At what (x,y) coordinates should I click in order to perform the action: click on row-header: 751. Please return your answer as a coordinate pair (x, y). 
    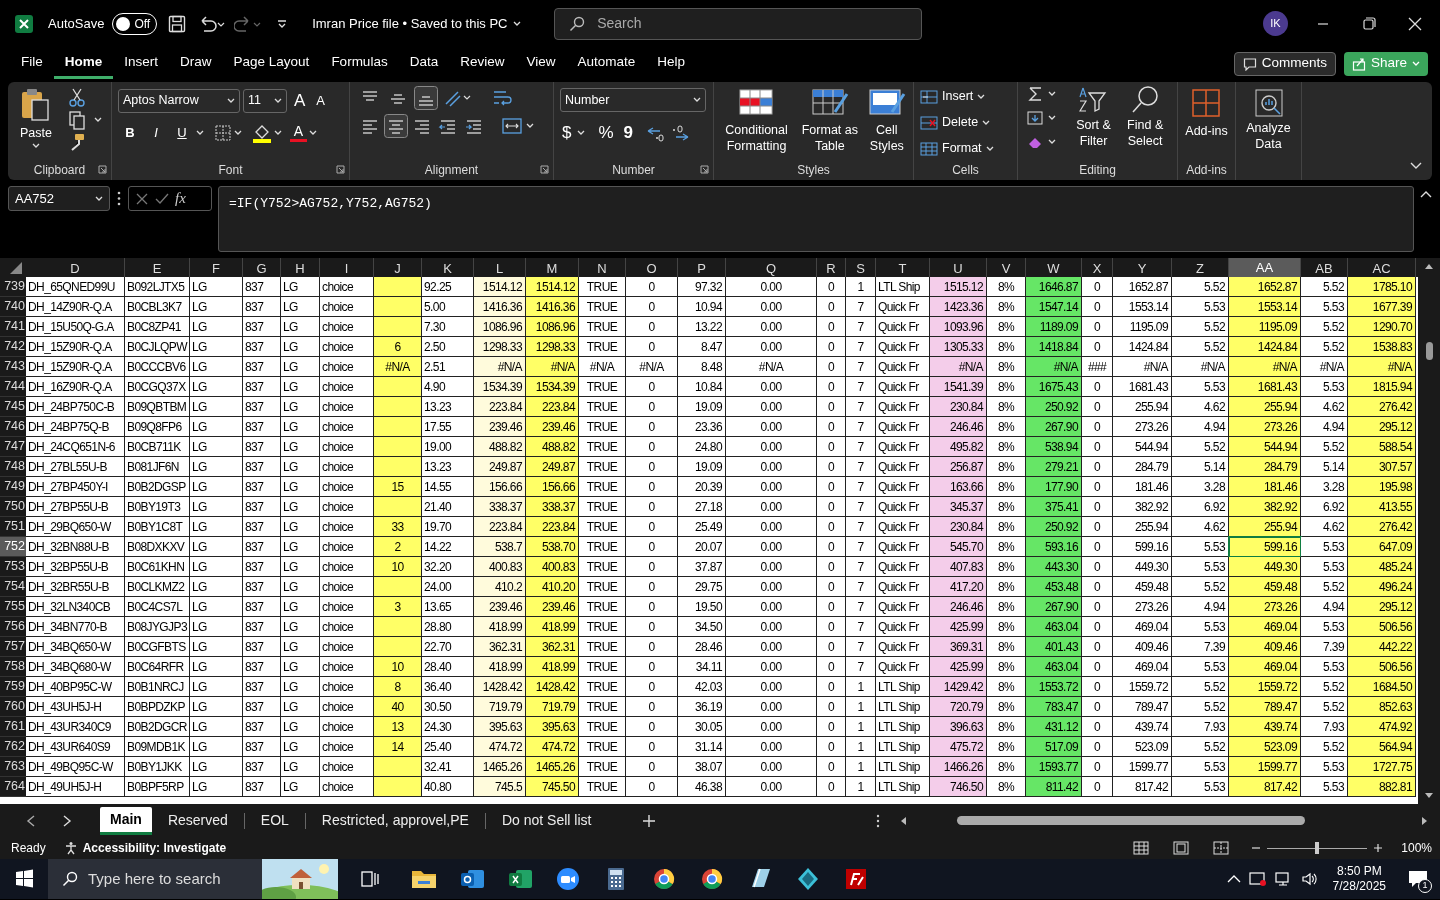
    Looking at the image, I should click on (13, 527).